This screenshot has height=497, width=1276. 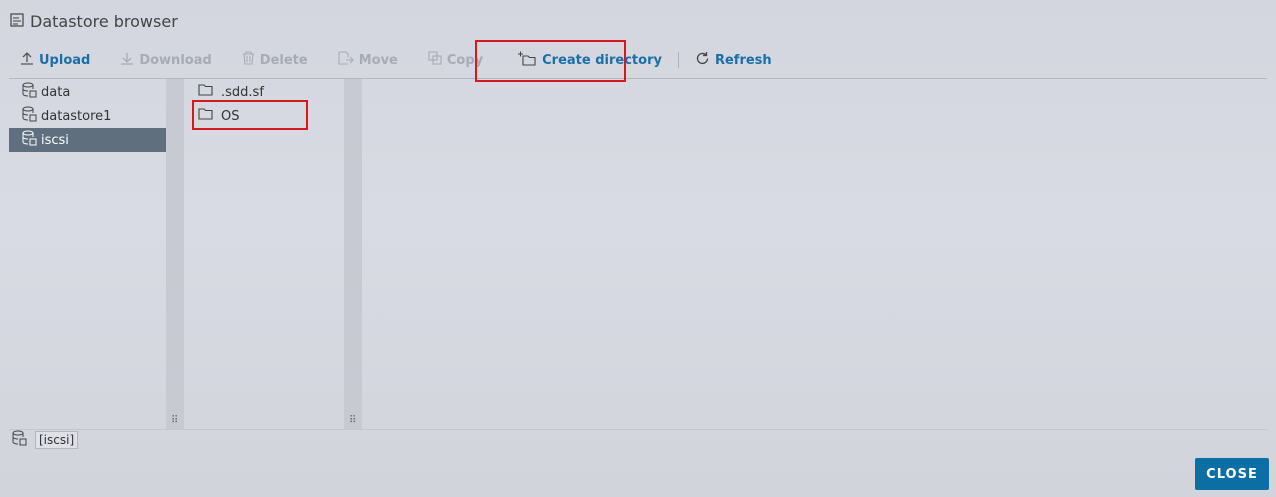 What do you see at coordinates (378, 60) in the screenshot?
I see `move-label: Move` at bounding box center [378, 60].